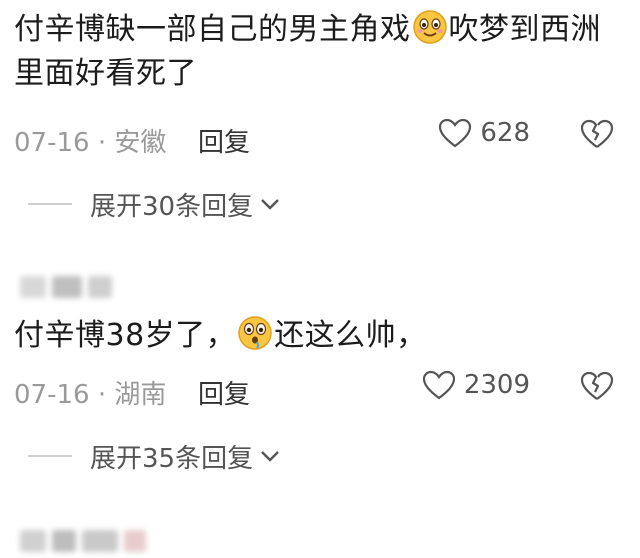 The width and height of the screenshot is (640, 558). Describe the element at coordinates (317, 390) in the screenshot. I see `comment-2-meta: 07-16 · 湖南 回复 2309` at that location.